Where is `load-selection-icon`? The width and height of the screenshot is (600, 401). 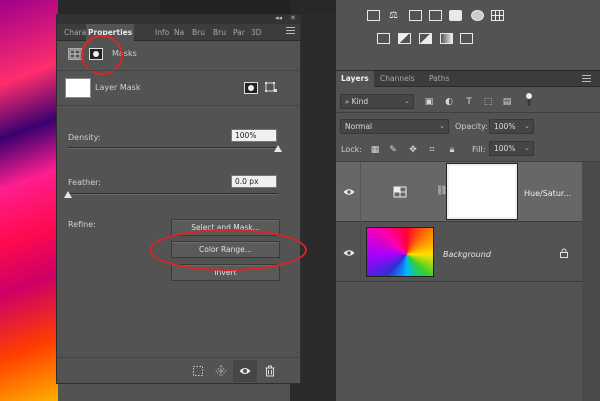
load-selection-icon is located at coordinates (198, 371).